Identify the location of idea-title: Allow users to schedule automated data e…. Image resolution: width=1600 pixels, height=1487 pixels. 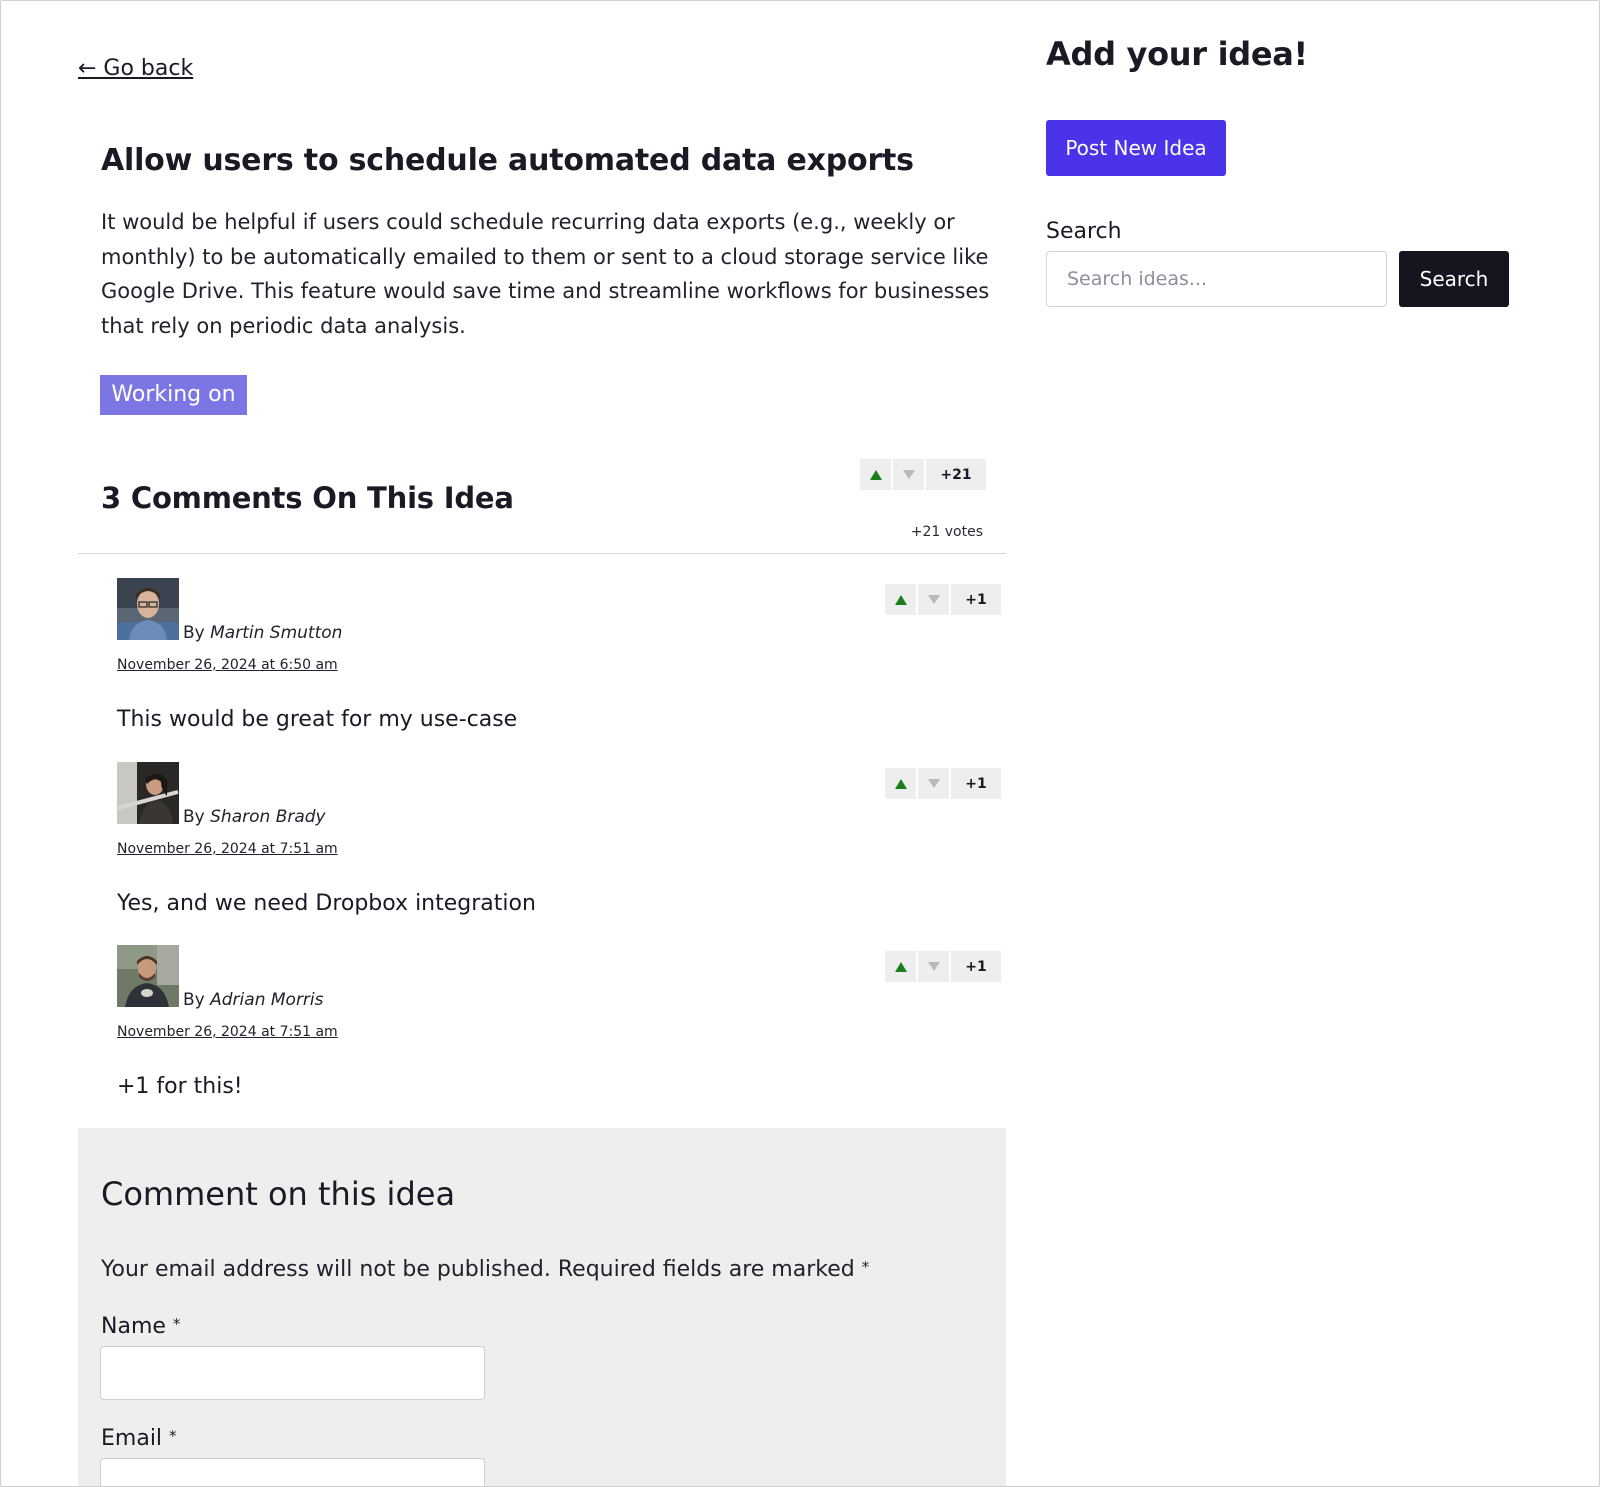
(507, 160).